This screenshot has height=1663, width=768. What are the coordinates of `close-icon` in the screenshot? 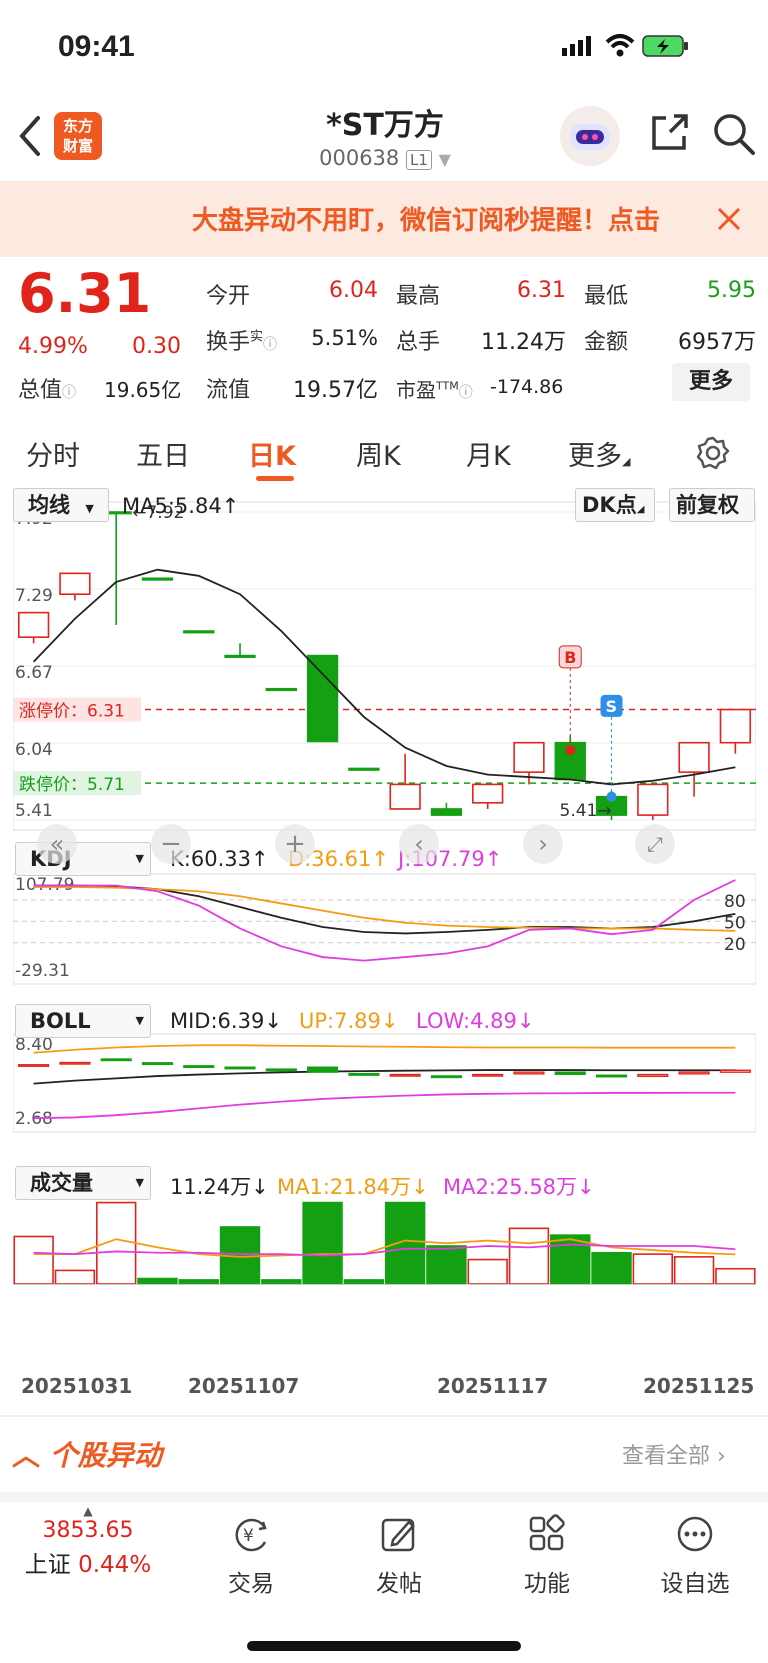 It's located at (729, 219).